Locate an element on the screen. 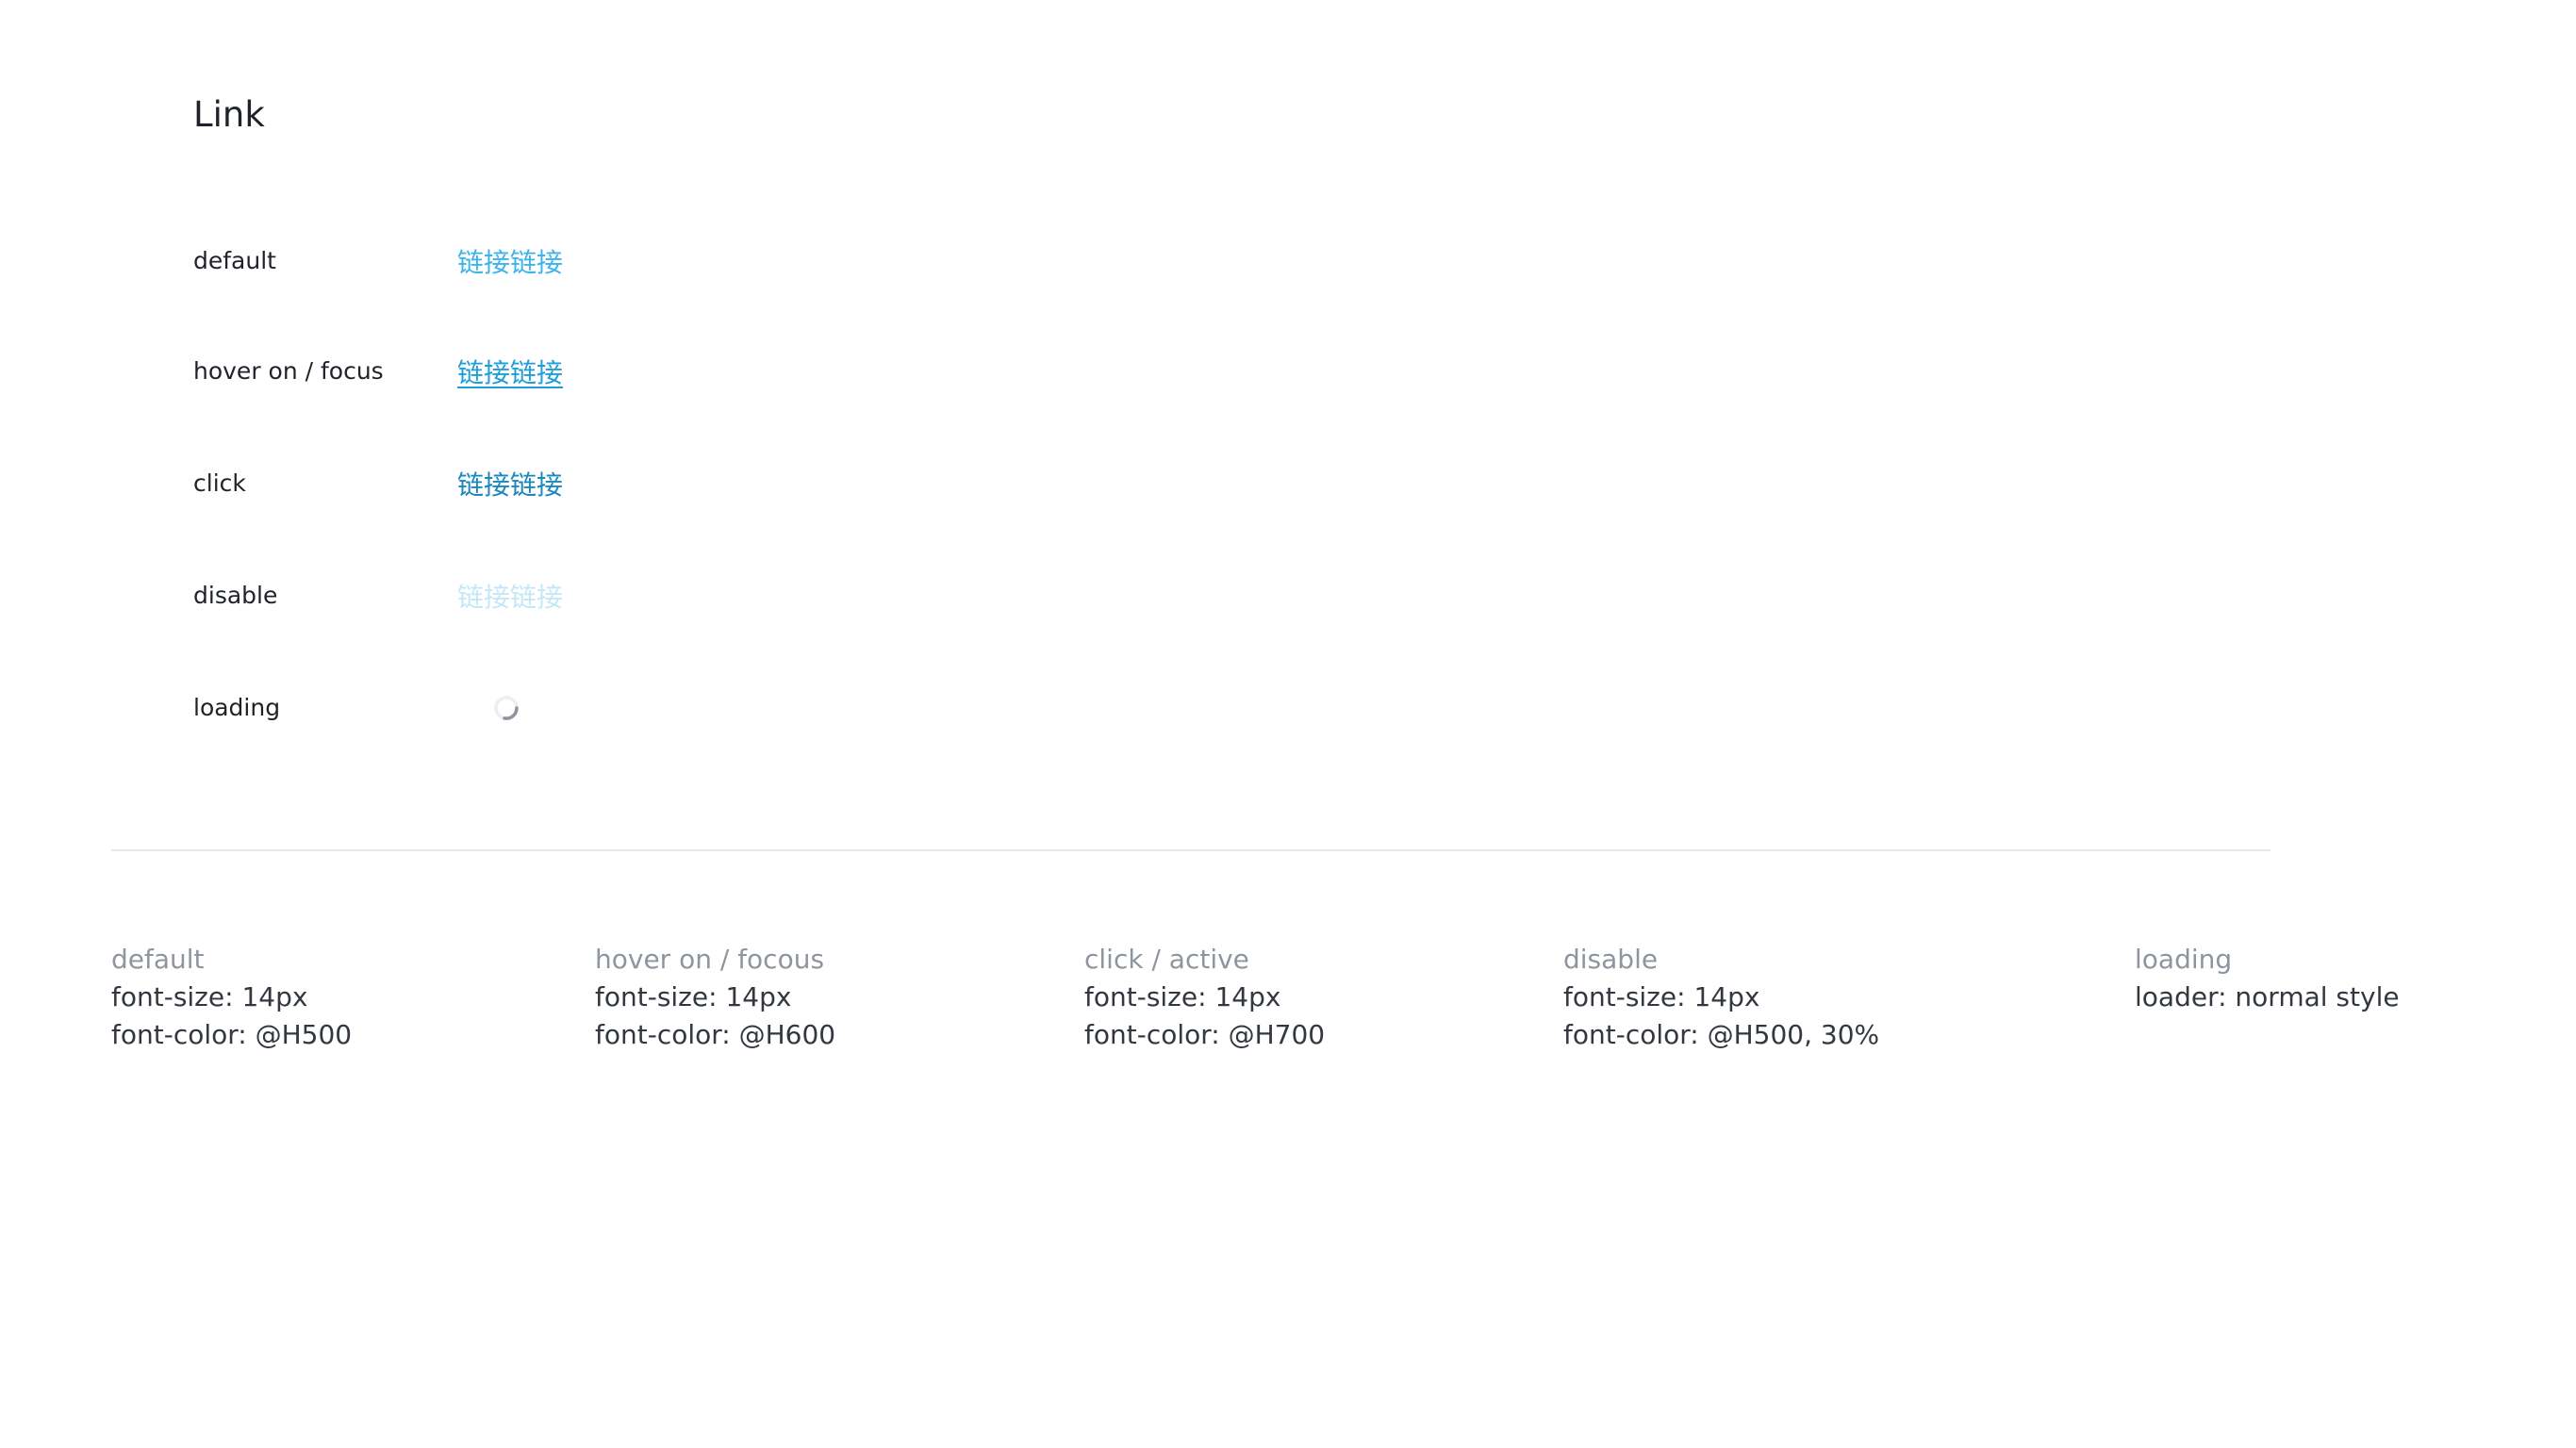  state-label-default: default is located at coordinates (234, 260).